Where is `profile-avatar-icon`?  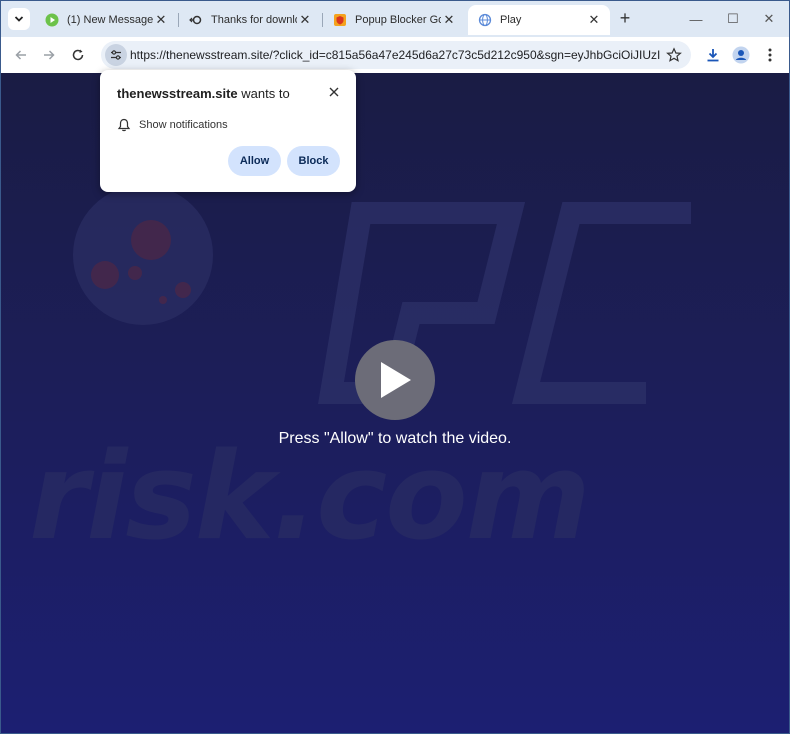
profile-avatar-icon is located at coordinates (741, 55).